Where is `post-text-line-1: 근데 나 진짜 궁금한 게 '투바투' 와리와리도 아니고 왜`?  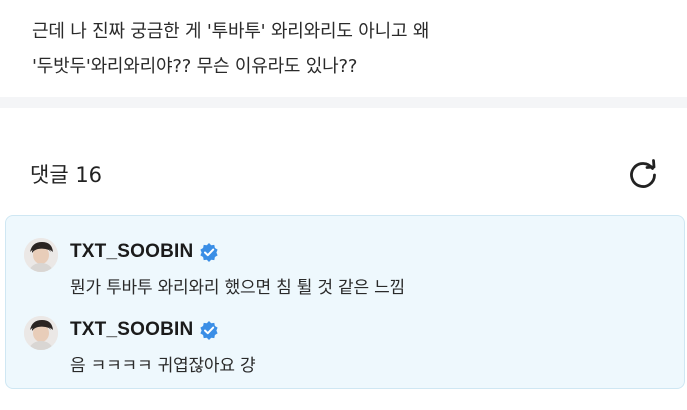 post-text-line-1: 근데 나 진짜 궁금한 게 '투바투' 와리와리도 아니고 왜 is located at coordinates (231, 31).